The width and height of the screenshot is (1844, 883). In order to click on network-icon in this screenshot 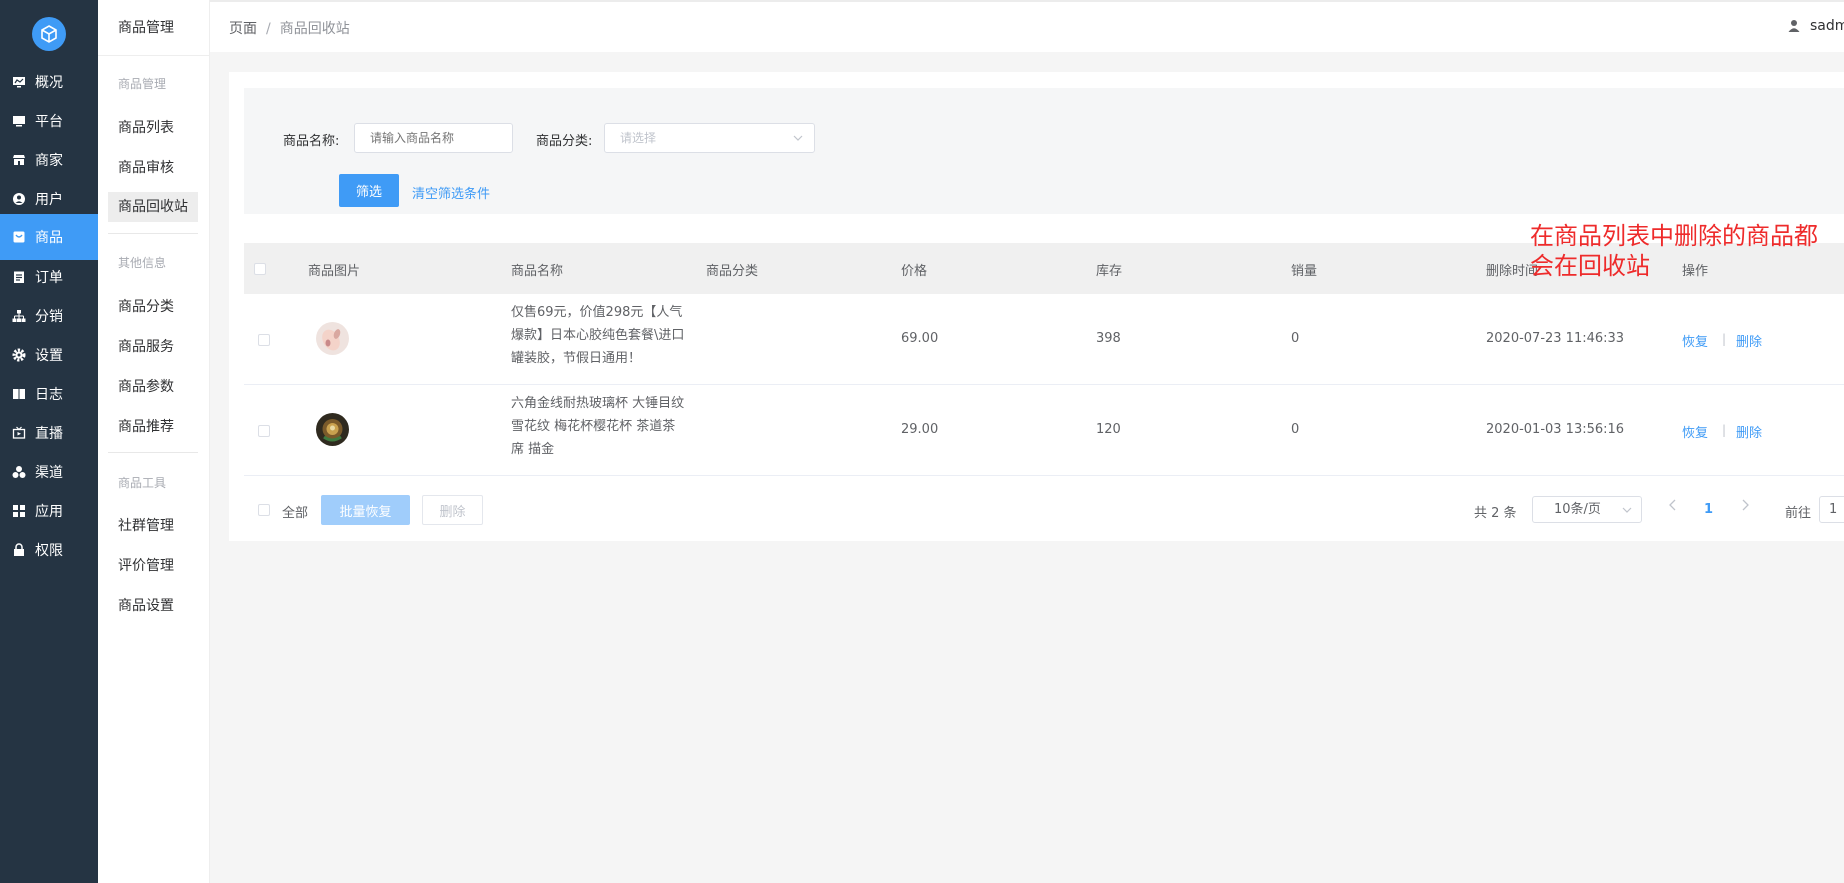, I will do `click(19, 316)`.